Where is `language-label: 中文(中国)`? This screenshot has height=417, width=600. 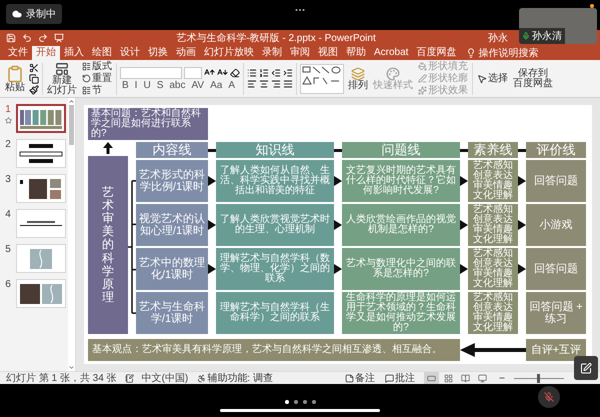 language-label: 中文(中国) is located at coordinates (165, 378).